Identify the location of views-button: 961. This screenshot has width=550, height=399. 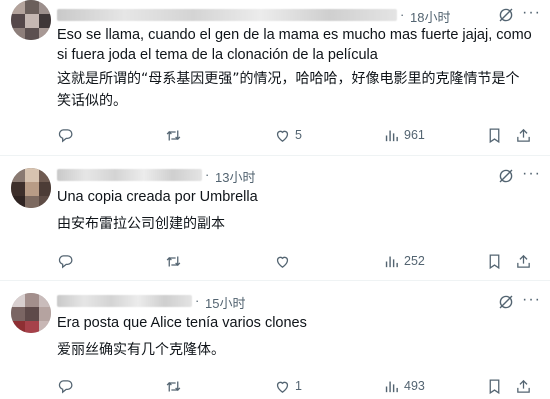
(404, 135).